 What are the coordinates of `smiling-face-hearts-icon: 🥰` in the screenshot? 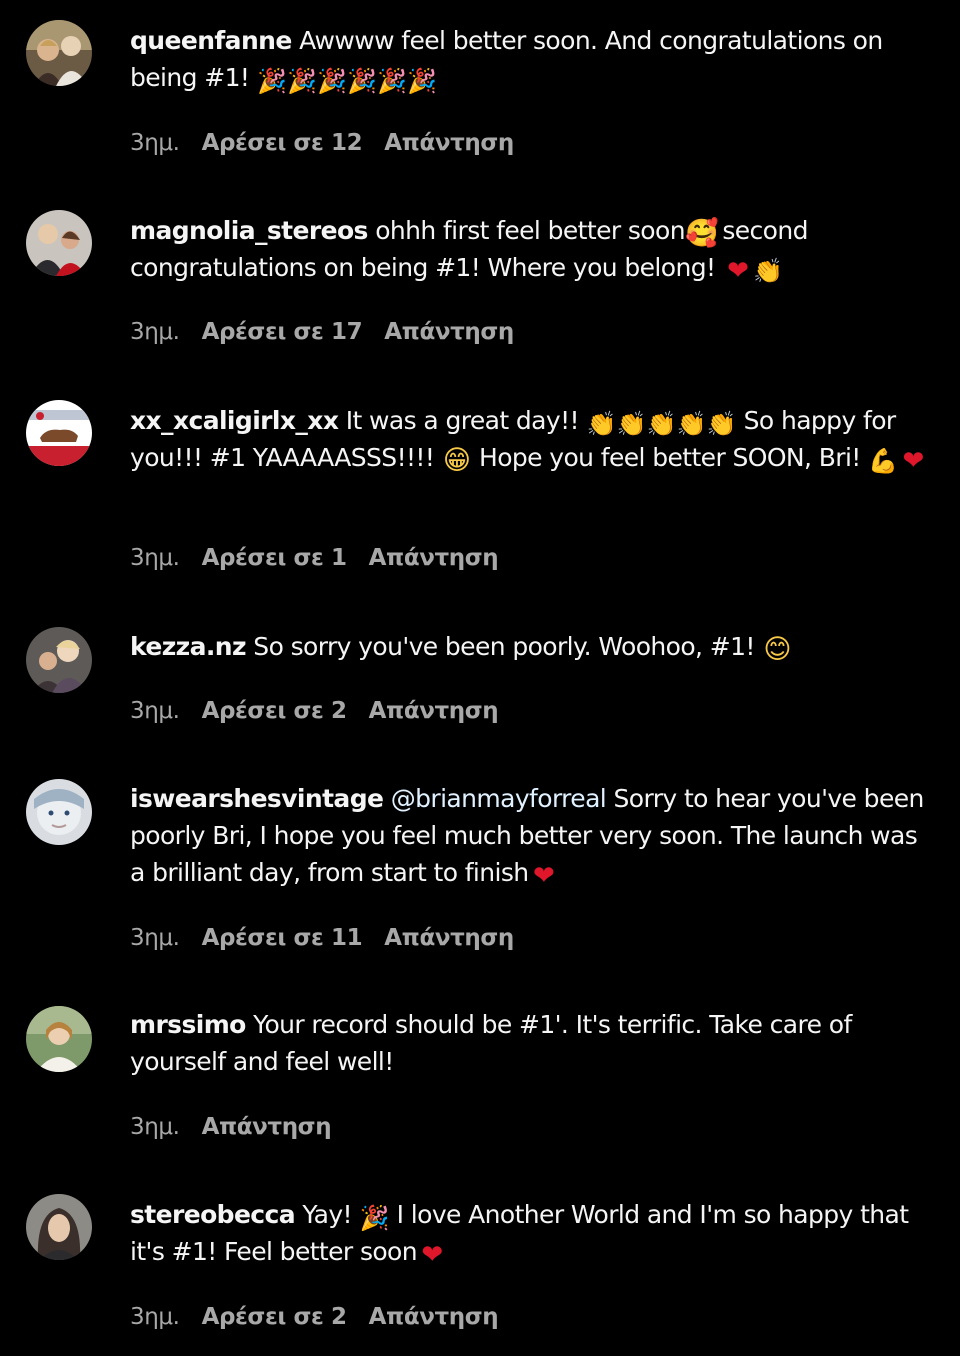 It's located at (701, 233).